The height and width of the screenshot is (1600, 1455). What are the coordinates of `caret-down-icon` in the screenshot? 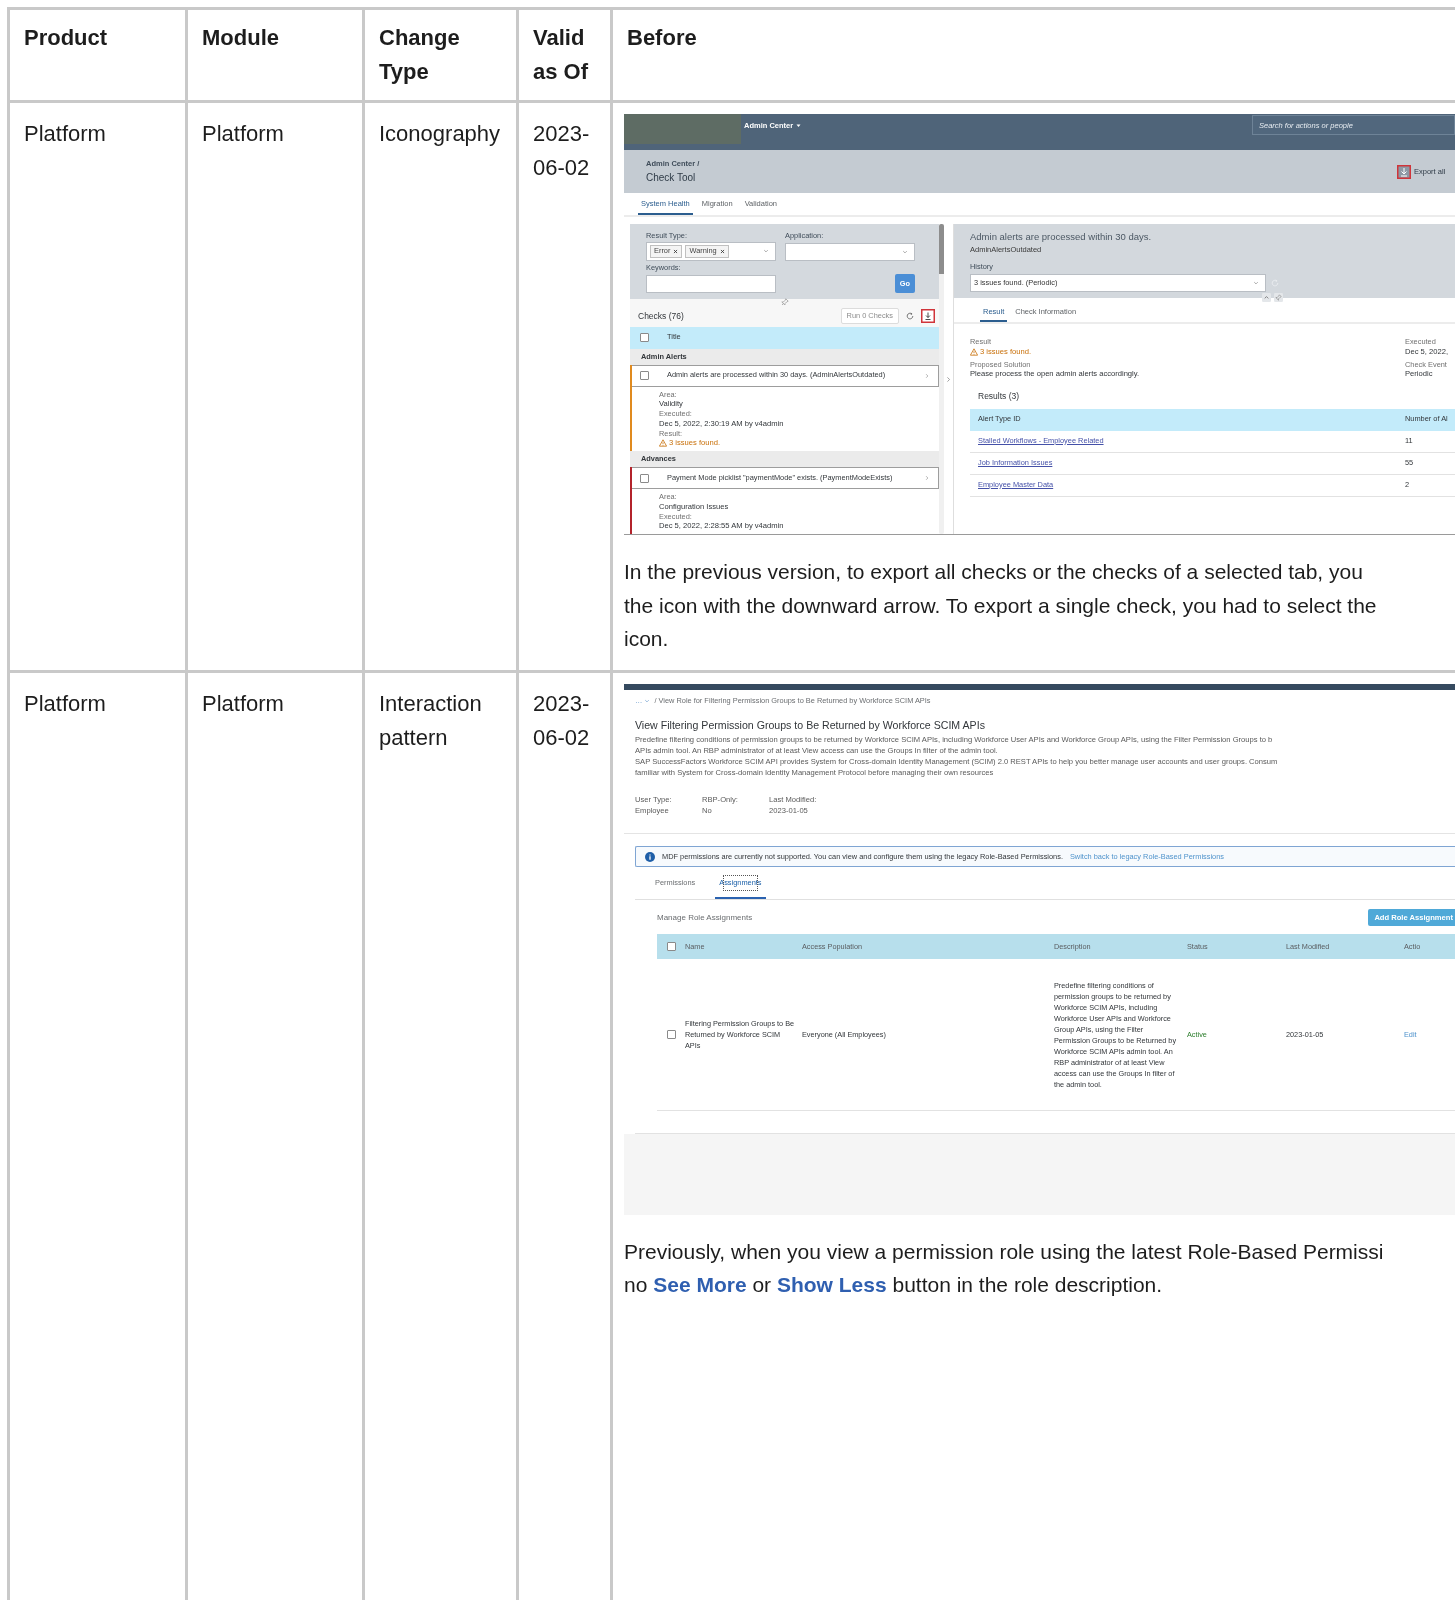 It's located at (799, 125).